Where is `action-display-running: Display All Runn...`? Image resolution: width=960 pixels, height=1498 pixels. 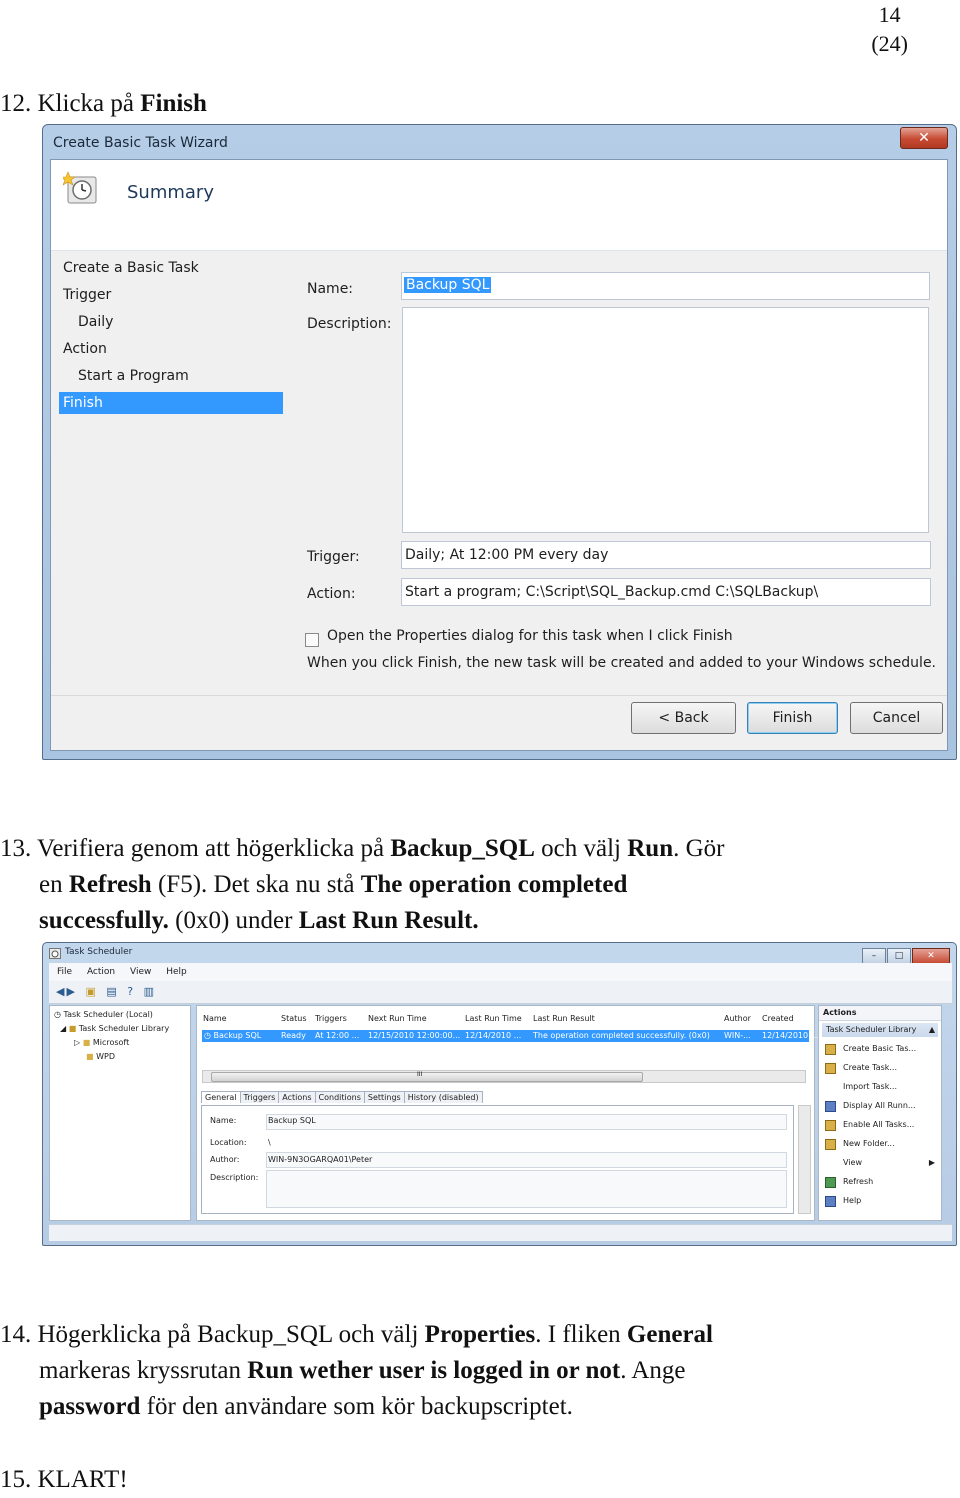
action-display-running: Display All Runn... is located at coordinates (880, 1105).